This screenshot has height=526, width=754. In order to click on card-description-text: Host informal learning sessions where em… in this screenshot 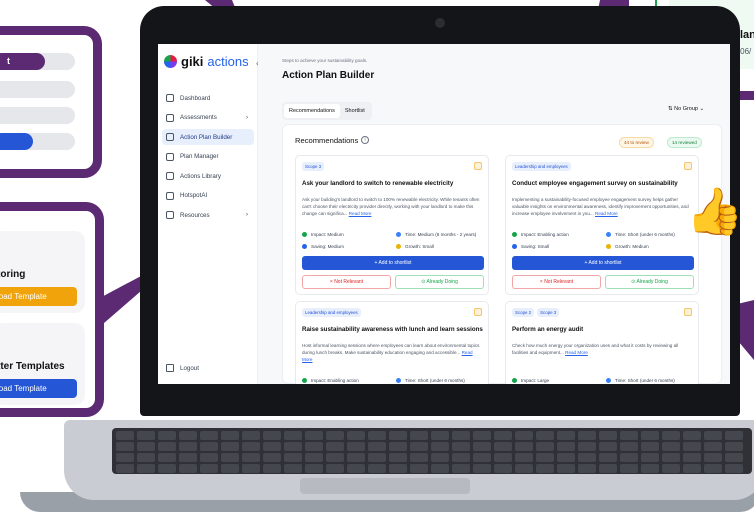, I will do `click(391, 349)`.